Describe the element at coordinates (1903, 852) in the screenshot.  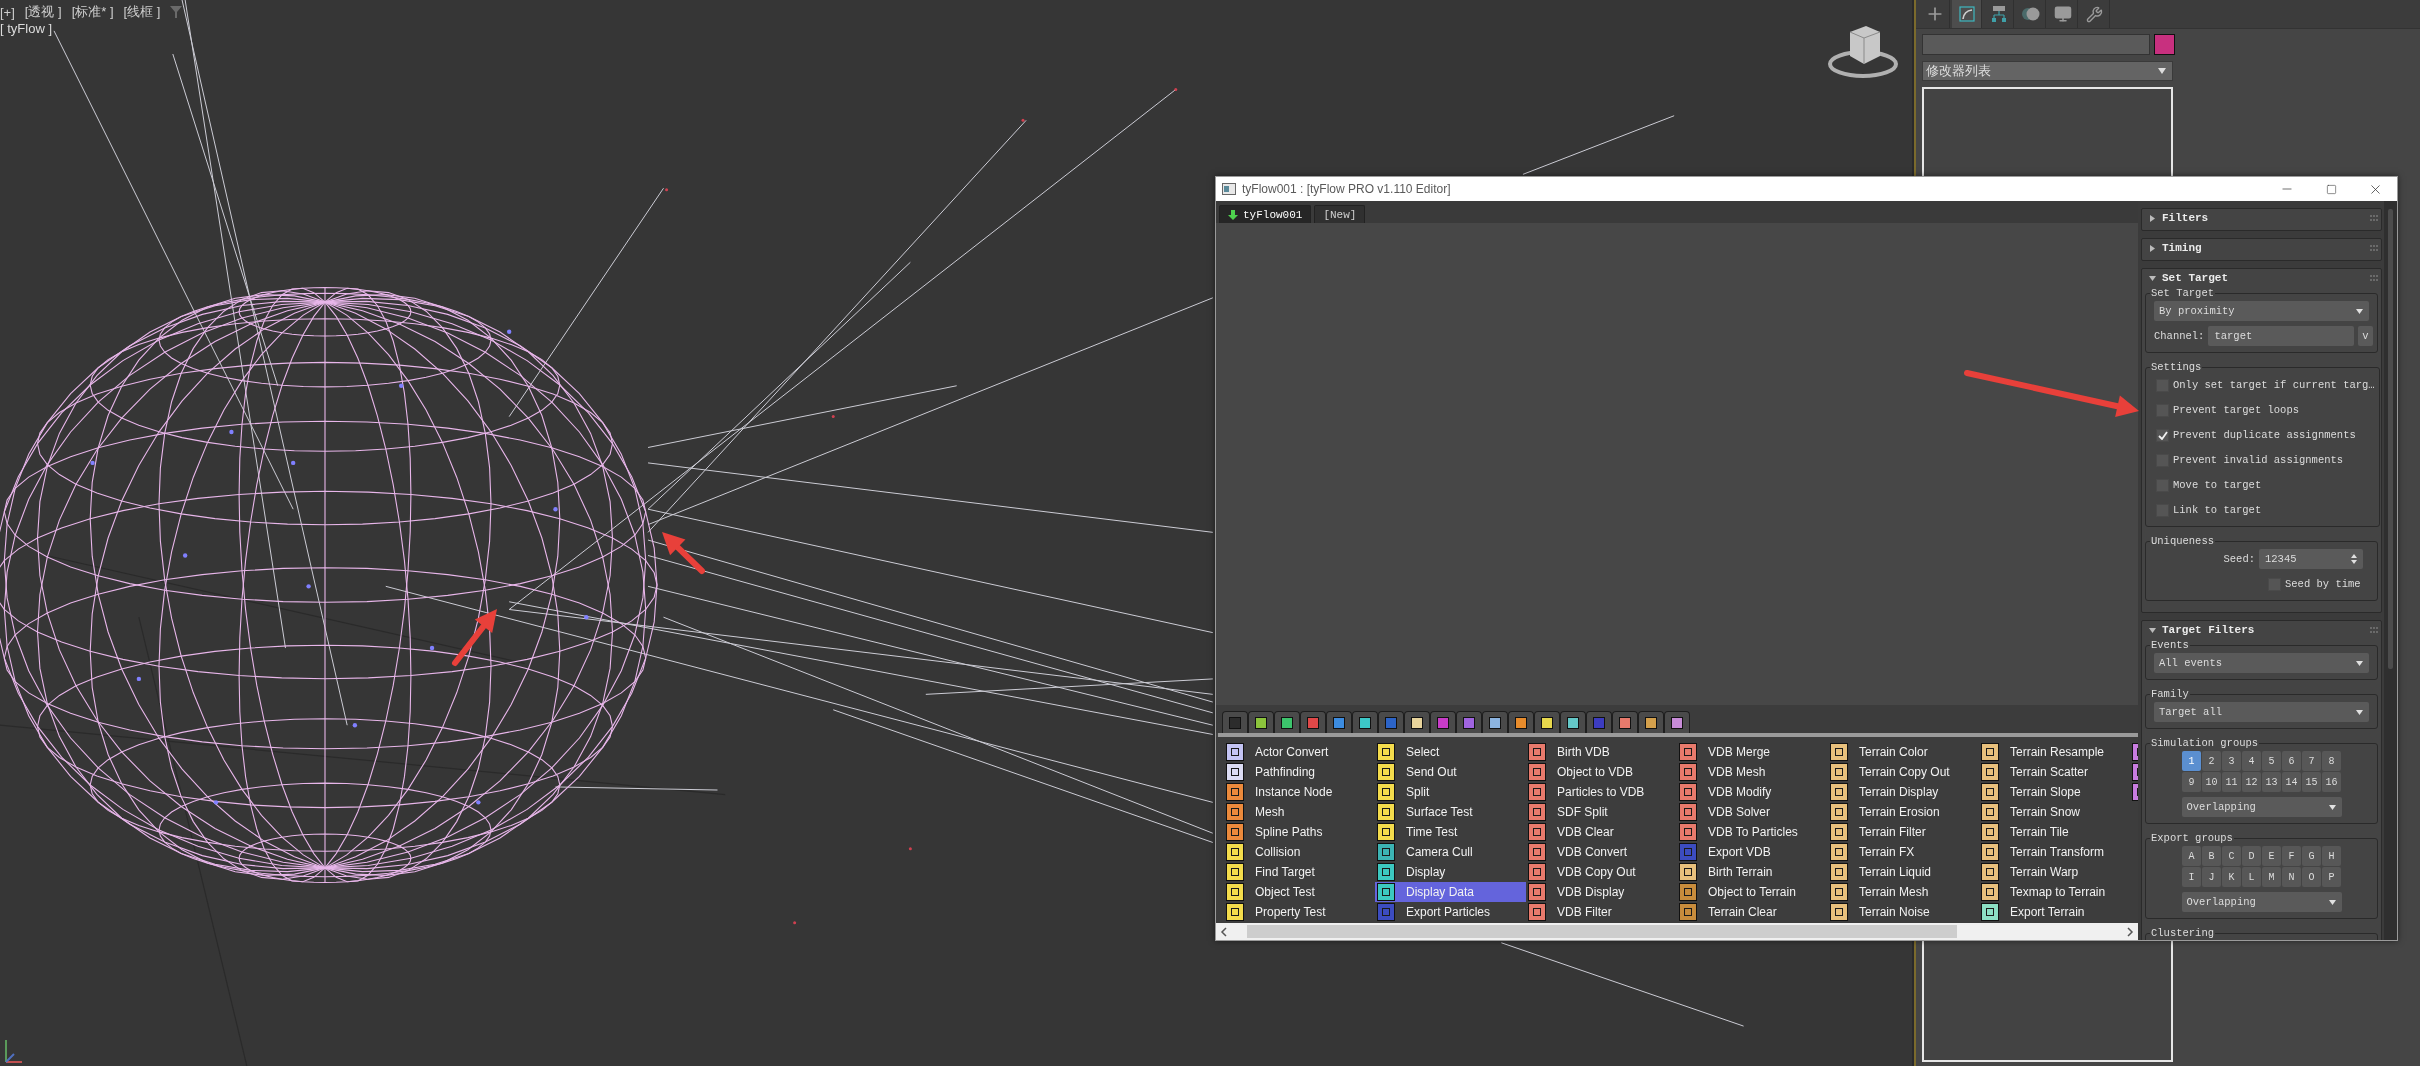
I see `operator-item: Terrain FX` at that location.